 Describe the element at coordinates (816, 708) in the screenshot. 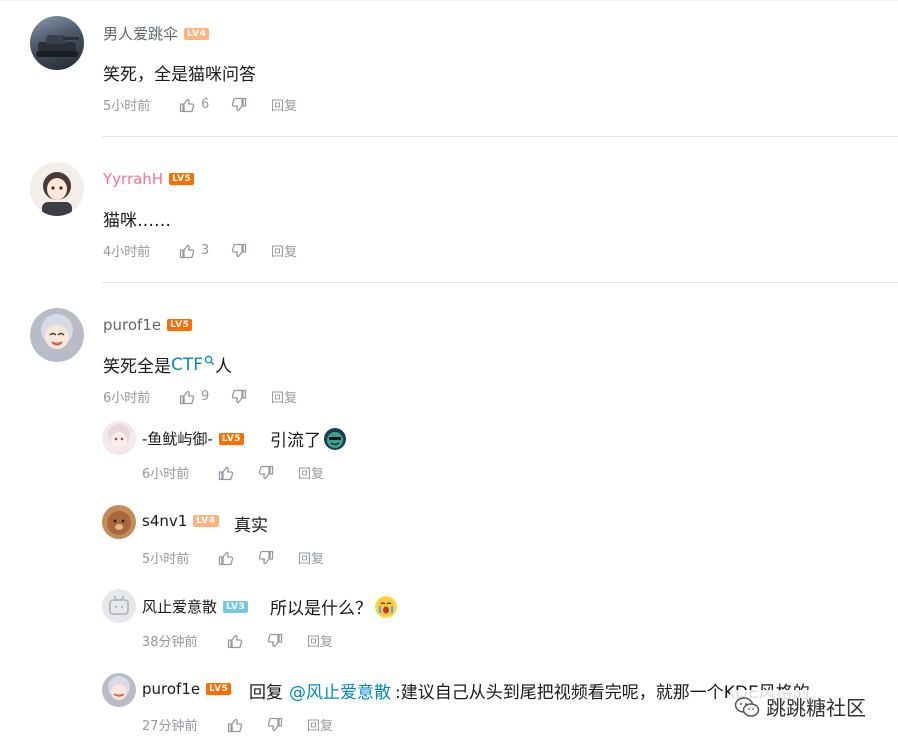

I see `watermark-text: 跳跳糖社区` at that location.